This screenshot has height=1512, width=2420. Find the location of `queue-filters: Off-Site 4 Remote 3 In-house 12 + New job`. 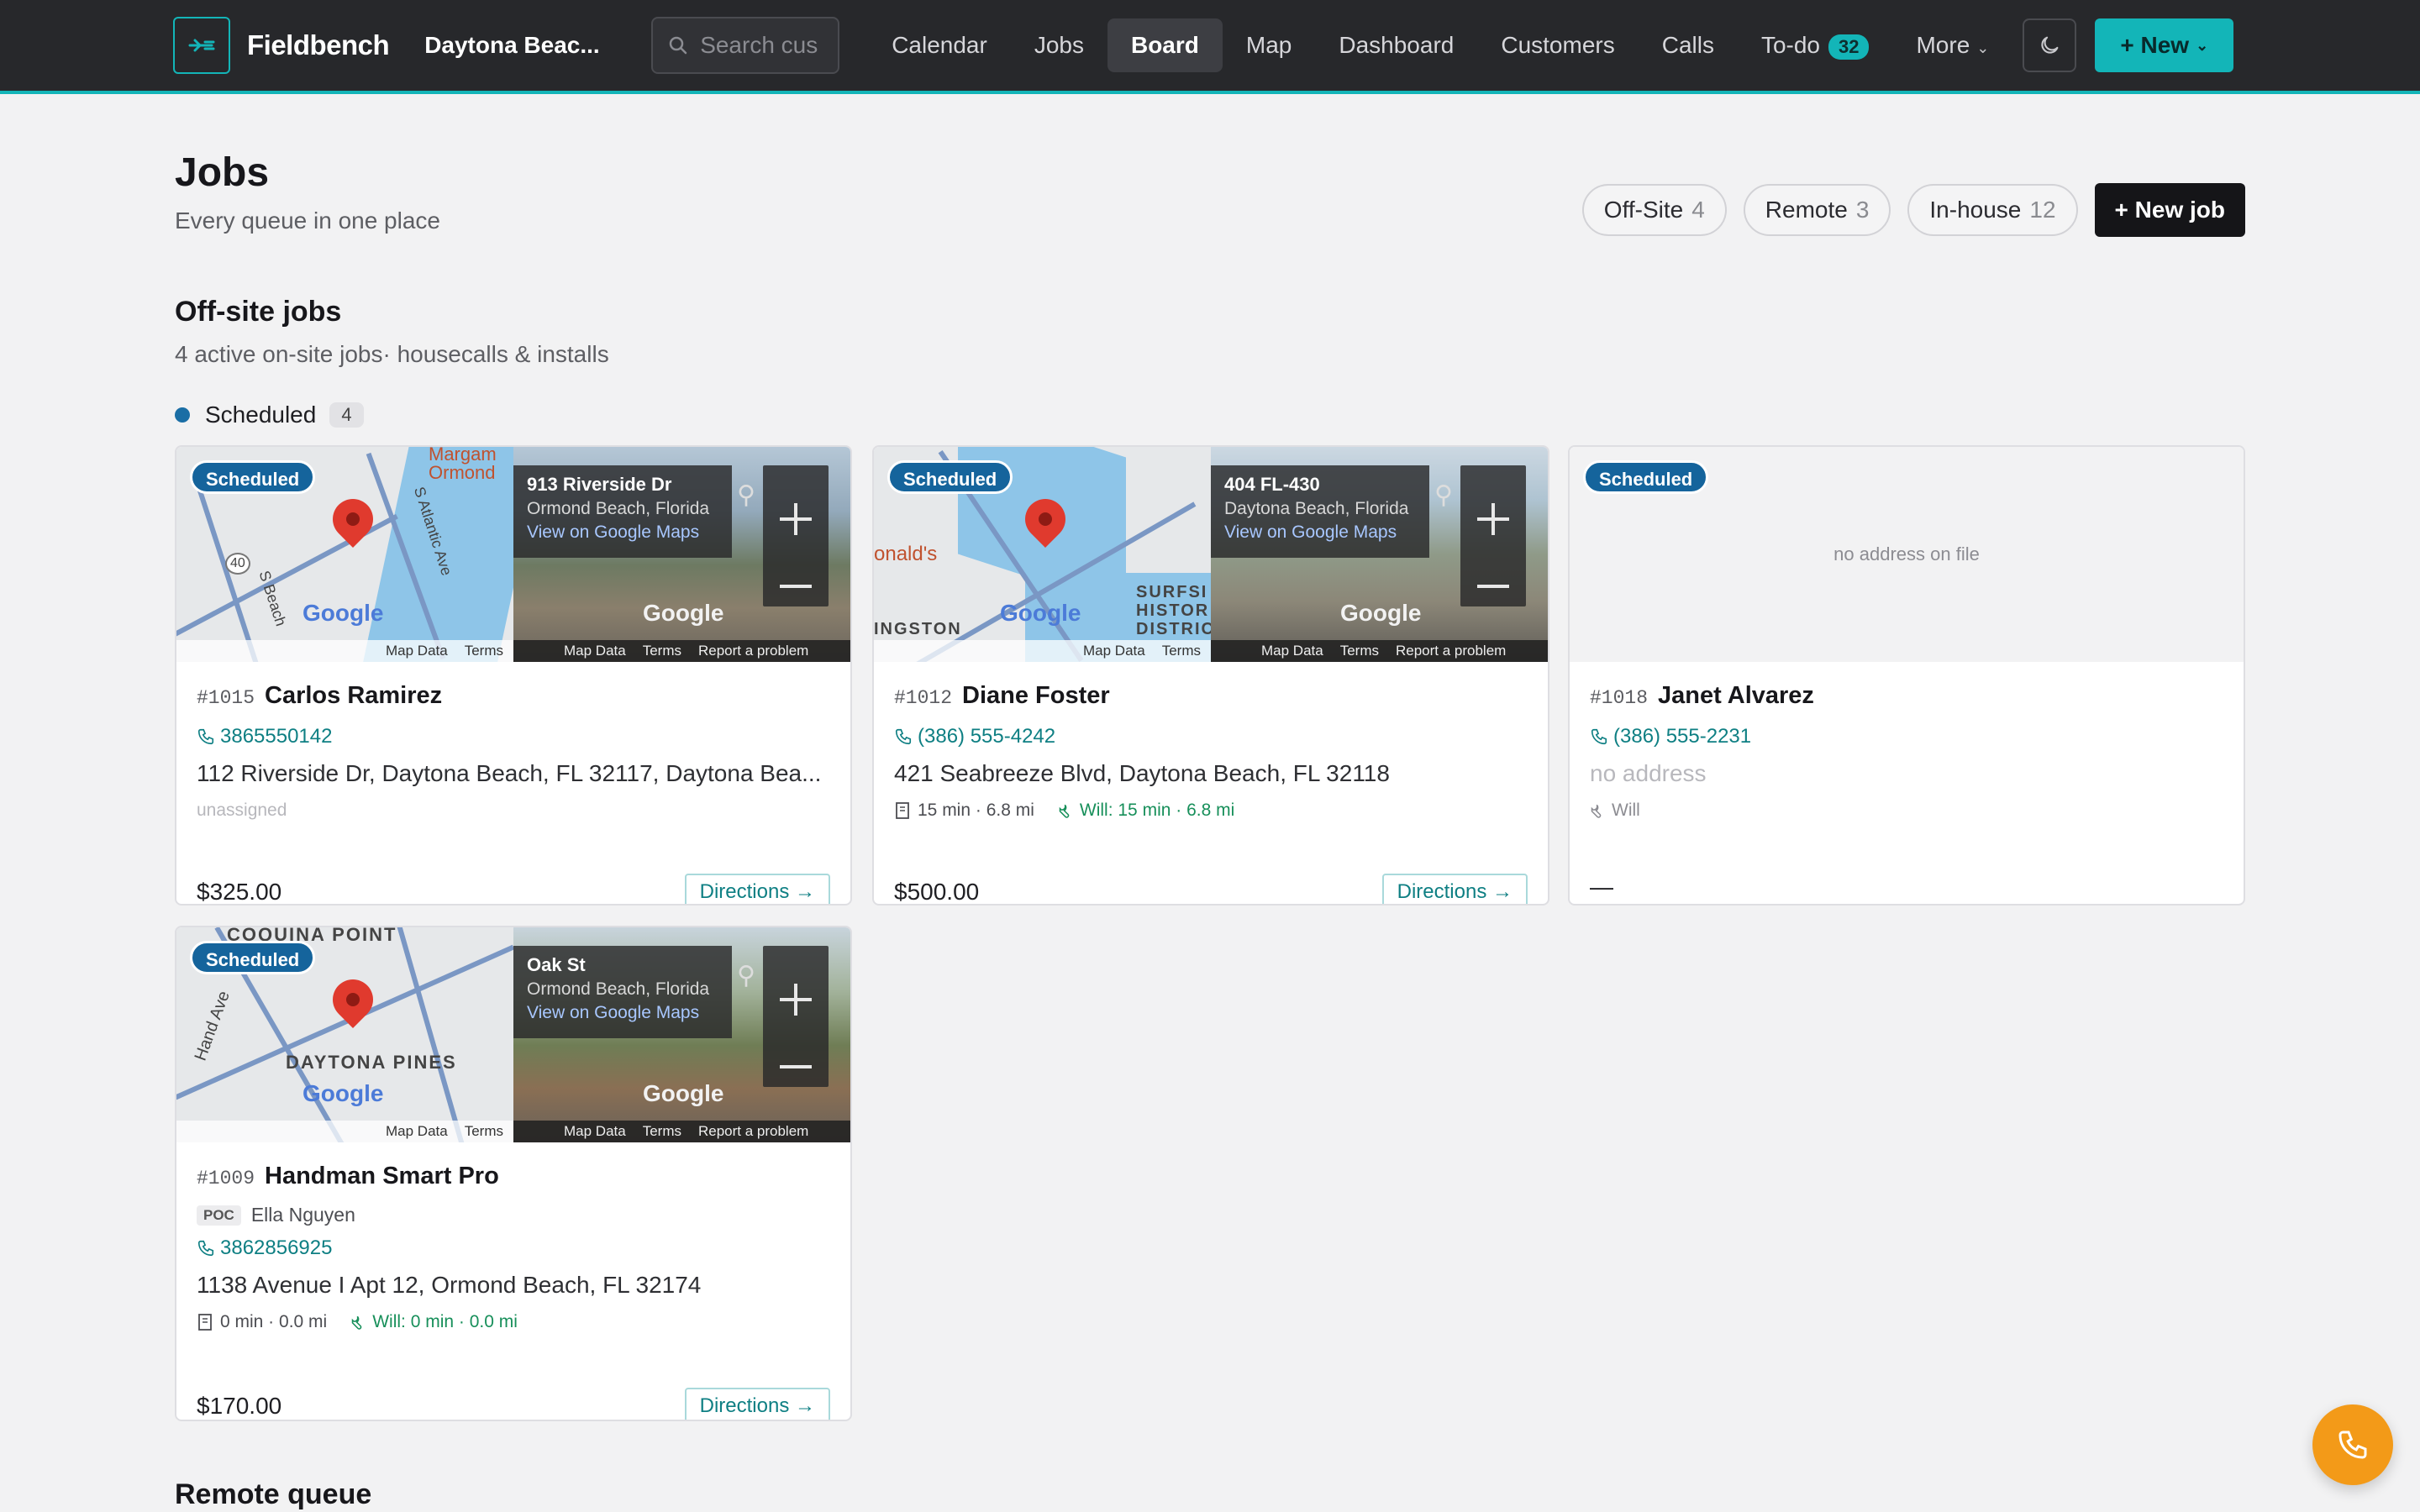

queue-filters: Off-Site 4 Remote 3 In-house 12 + New job is located at coordinates (1905, 210).